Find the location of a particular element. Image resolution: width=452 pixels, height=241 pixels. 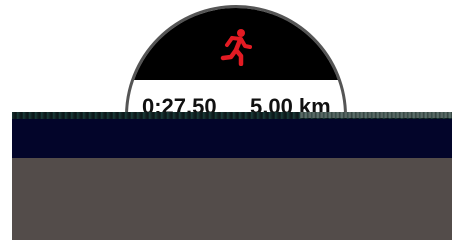

activity-header is located at coordinates (236, 44).